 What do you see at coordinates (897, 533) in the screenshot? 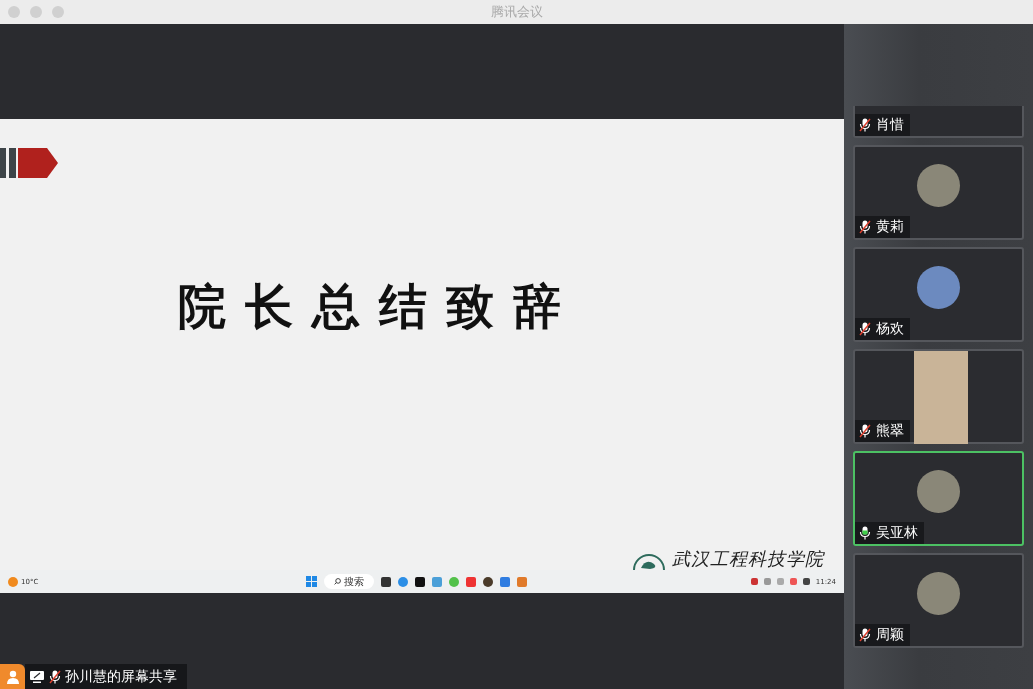
I see `participant-name: 吴亚林` at bounding box center [897, 533].